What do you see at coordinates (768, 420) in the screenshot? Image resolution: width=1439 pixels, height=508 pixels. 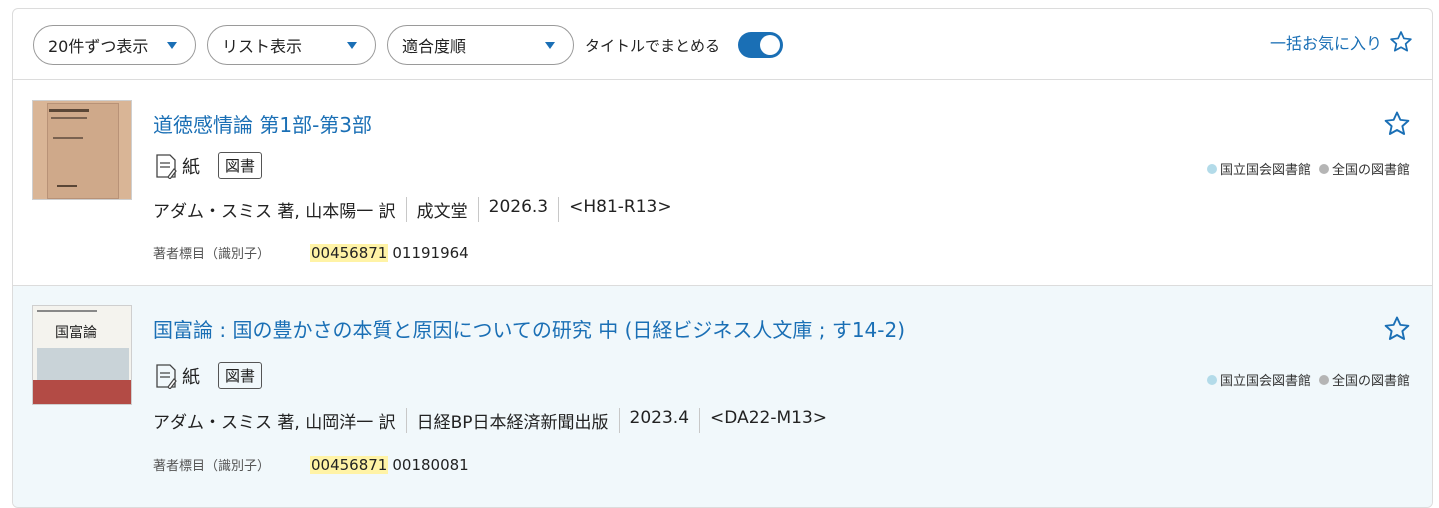 I see `call-number: <DA22-M13>` at bounding box center [768, 420].